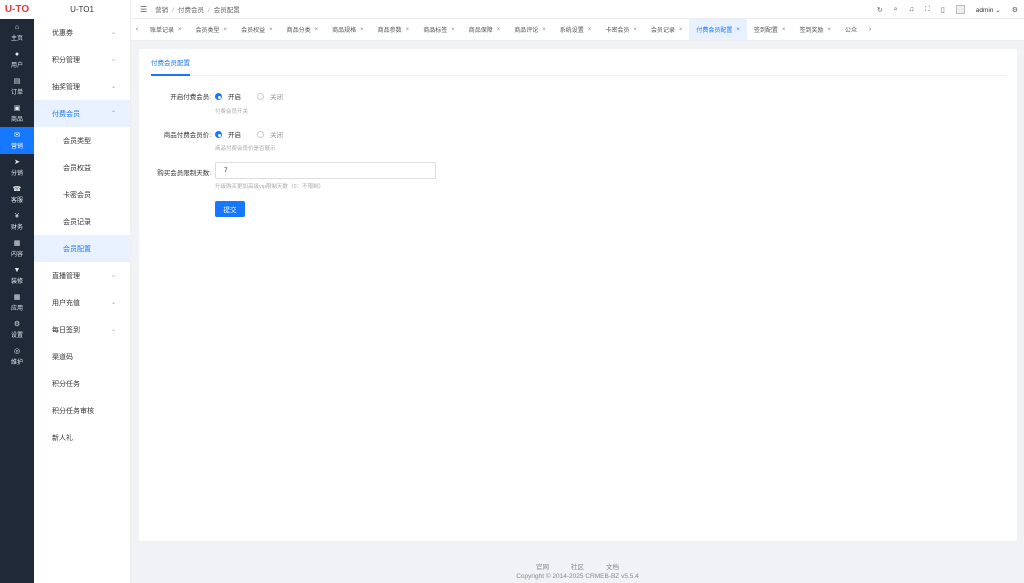 This screenshot has height=583, width=1024. Describe the element at coordinates (82, 302) in the screenshot. I see `submenu-item-recharge: 用户充值 ⌄` at that location.